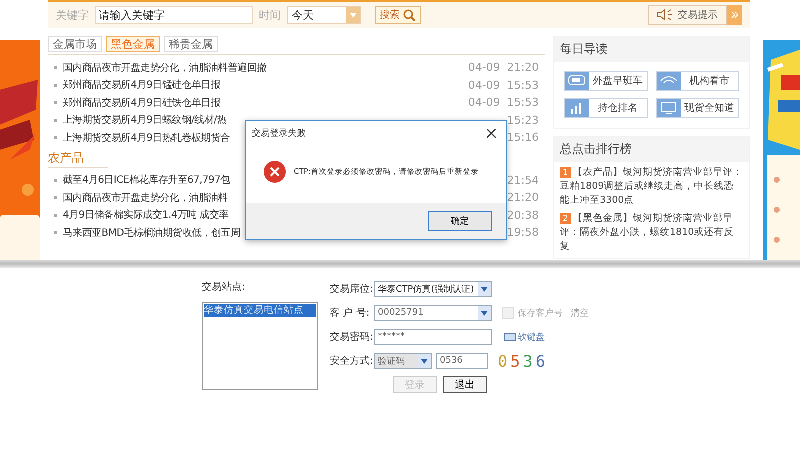 The width and height of the screenshot is (800, 450). What do you see at coordinates (324, 15) in the screenshot?
I see `time-dropdown: 今天` at bounding box center [324, 15].